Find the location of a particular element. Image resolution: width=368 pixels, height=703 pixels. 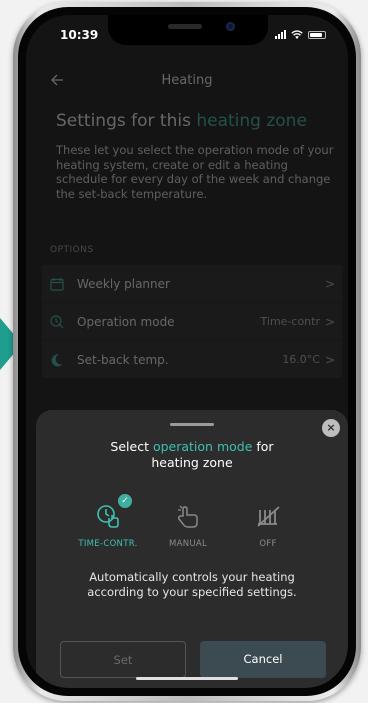

status-bar: 10:39 is located at coordinates (187, 35).